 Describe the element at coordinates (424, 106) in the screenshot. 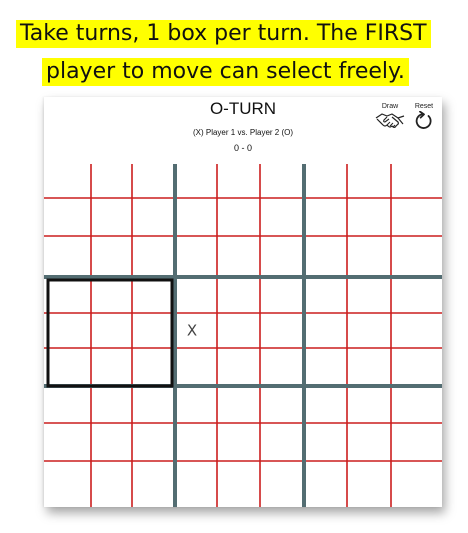

I see `reset-label: Reset` at that location.